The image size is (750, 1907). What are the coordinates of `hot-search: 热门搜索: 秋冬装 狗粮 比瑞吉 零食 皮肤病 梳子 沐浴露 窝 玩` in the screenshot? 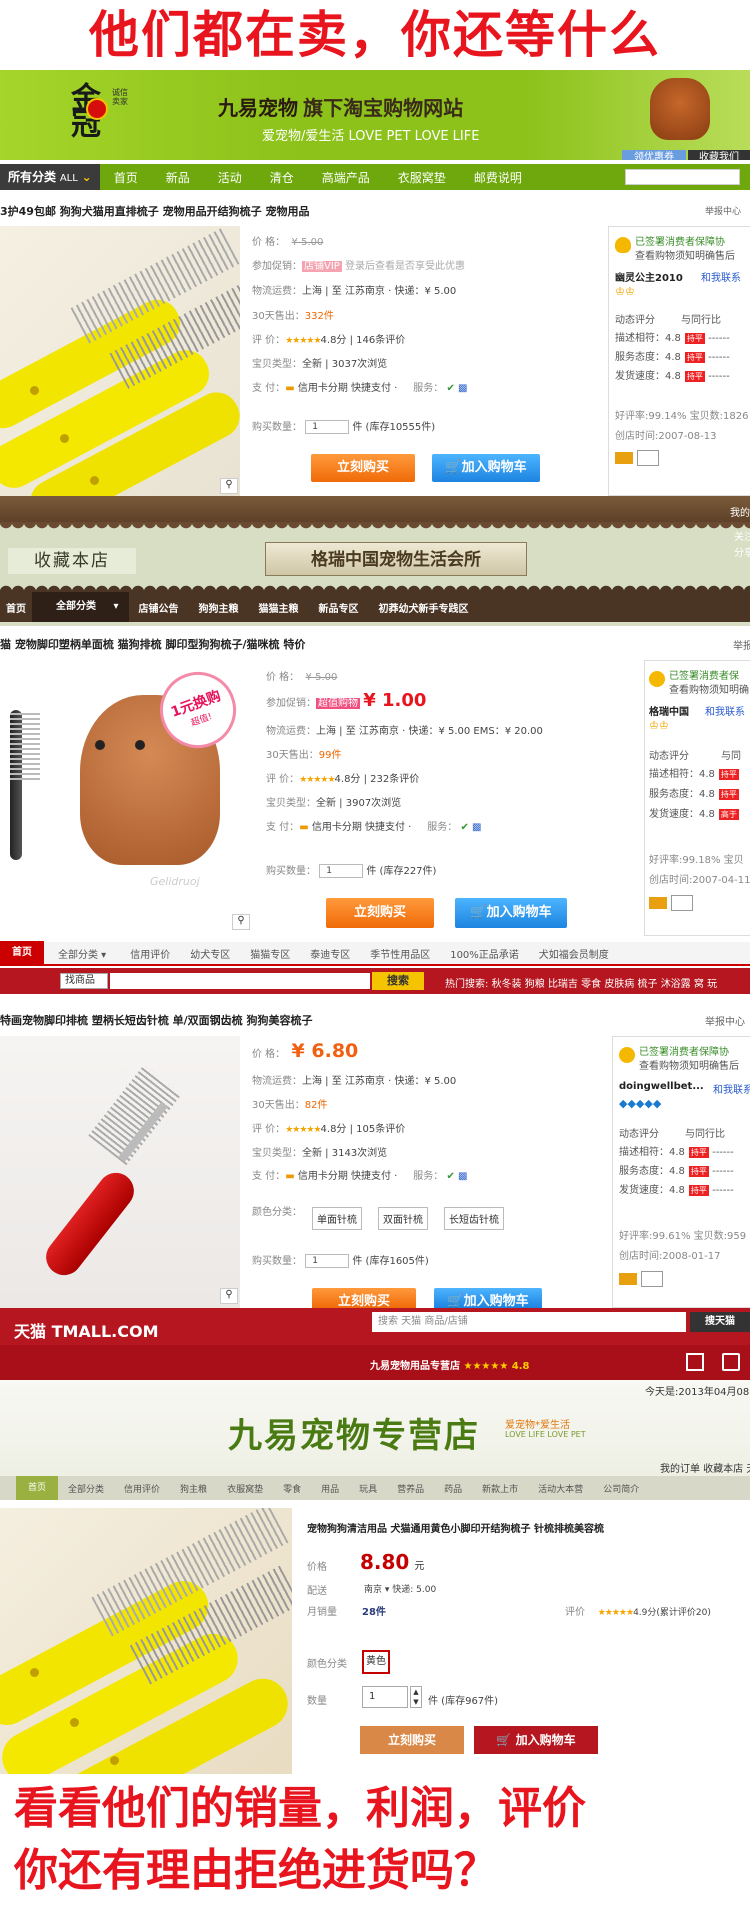 It's located at (581, 984).